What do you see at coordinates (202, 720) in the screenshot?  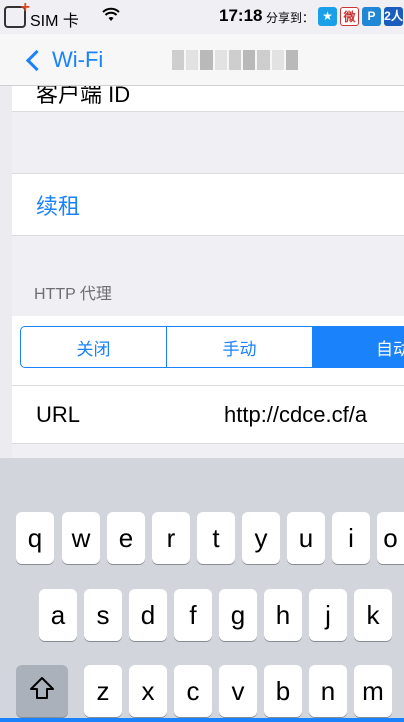 I see `screen-bottom-accent` at bounding box center [202, 720].